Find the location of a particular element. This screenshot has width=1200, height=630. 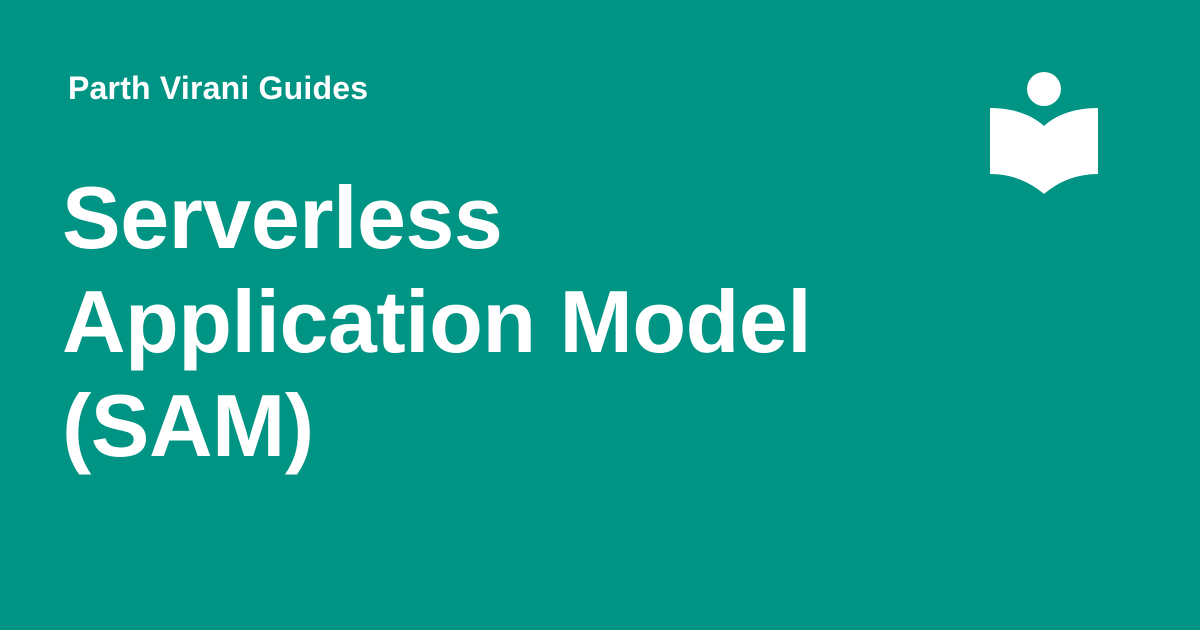

title-line-2: Application Model is located at coordinates (437, 321).